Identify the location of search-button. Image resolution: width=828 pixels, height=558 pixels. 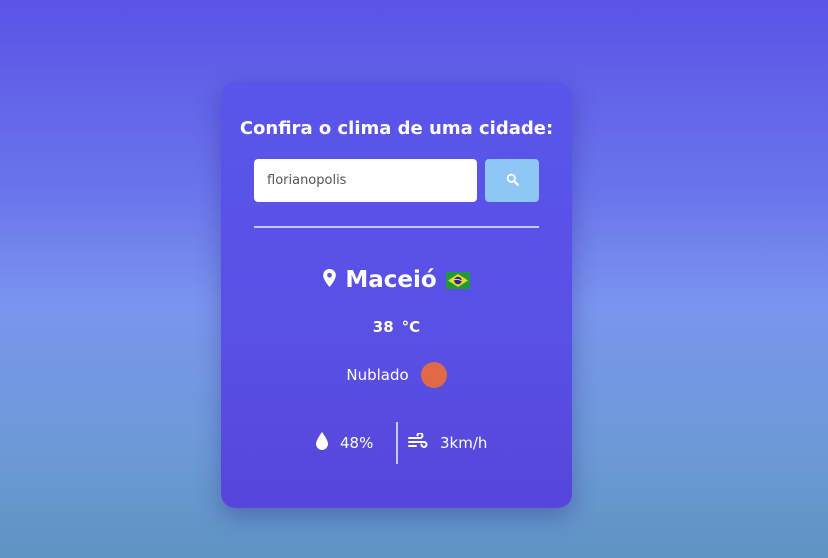
(512, 180).